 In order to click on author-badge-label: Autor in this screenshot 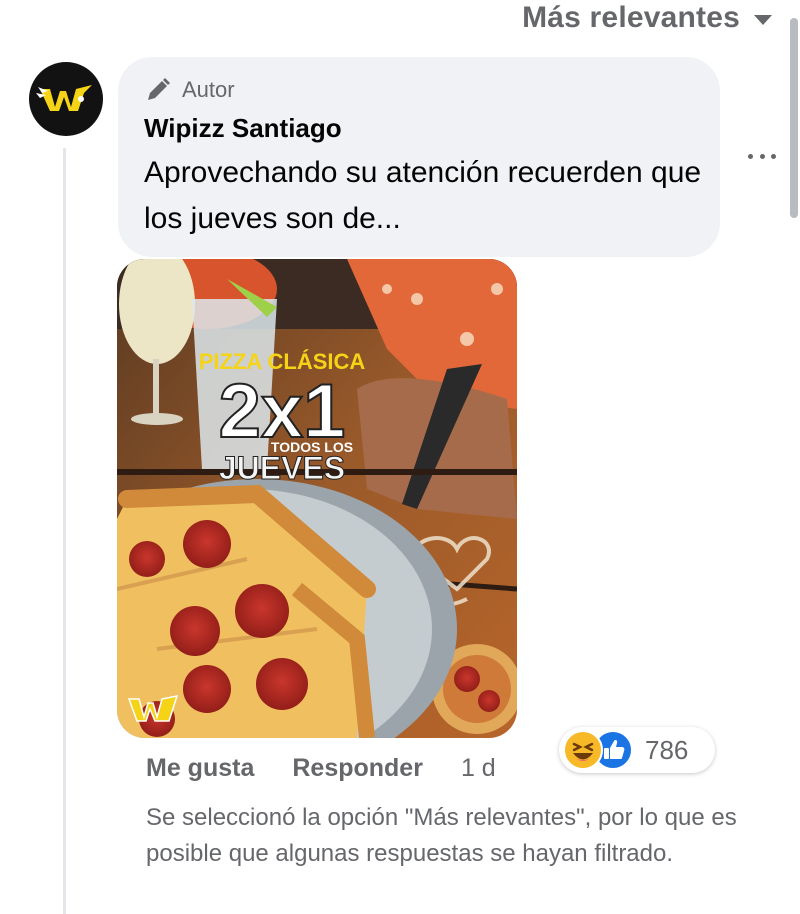, I will do `click(208, 89)`.